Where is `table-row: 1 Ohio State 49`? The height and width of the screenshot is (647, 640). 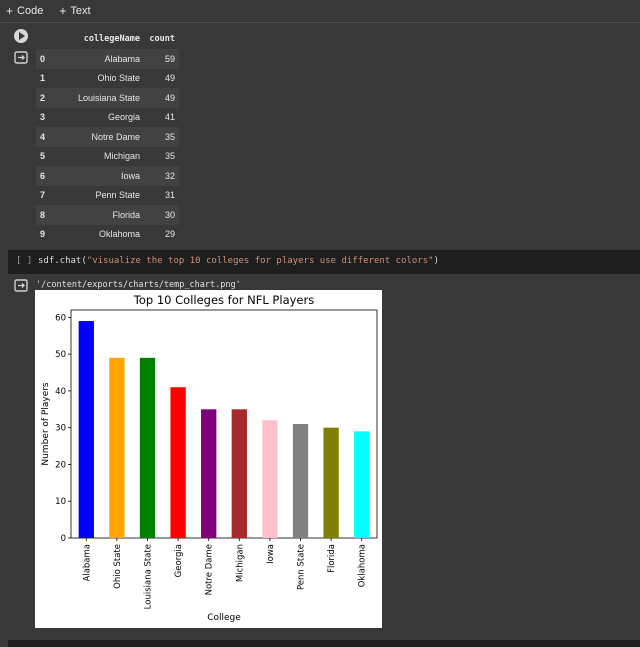
table-row: 1 Ohio State 49 is located at coordinates (107, 78).